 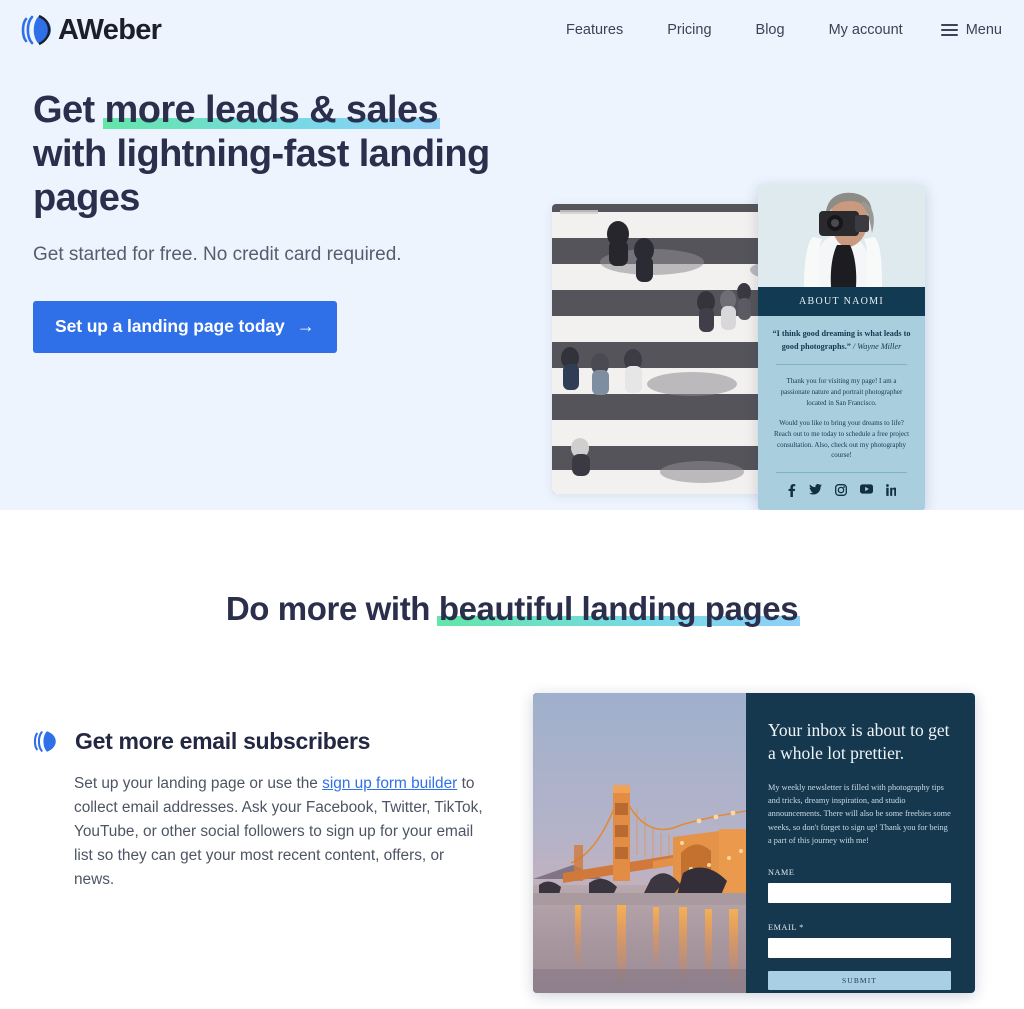 What do you see at coordinates (69, 110) in the screenshot?
I see `hero-title-part1: Get` at bounding box center [69, 110].